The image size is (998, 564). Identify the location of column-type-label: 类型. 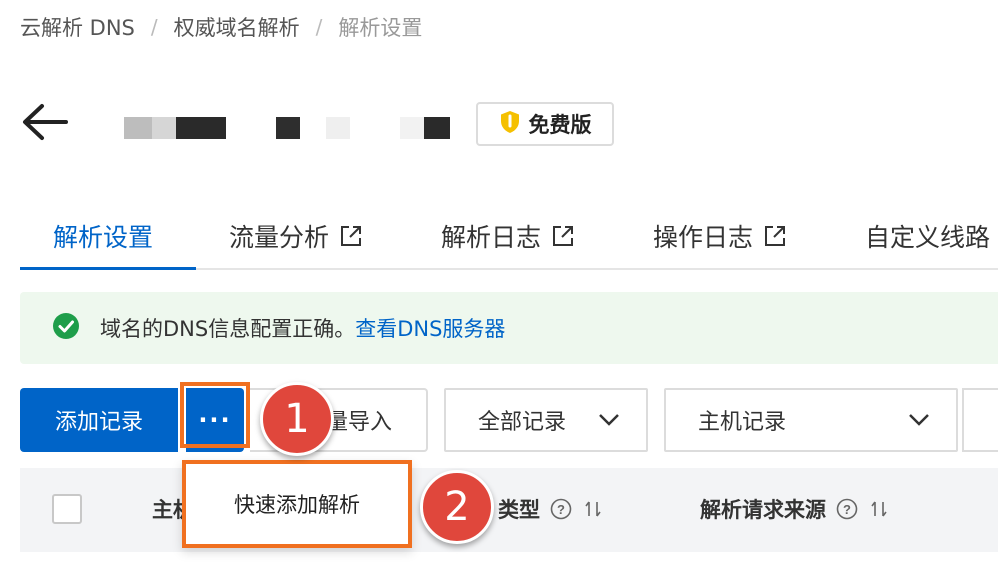
(519, 510).